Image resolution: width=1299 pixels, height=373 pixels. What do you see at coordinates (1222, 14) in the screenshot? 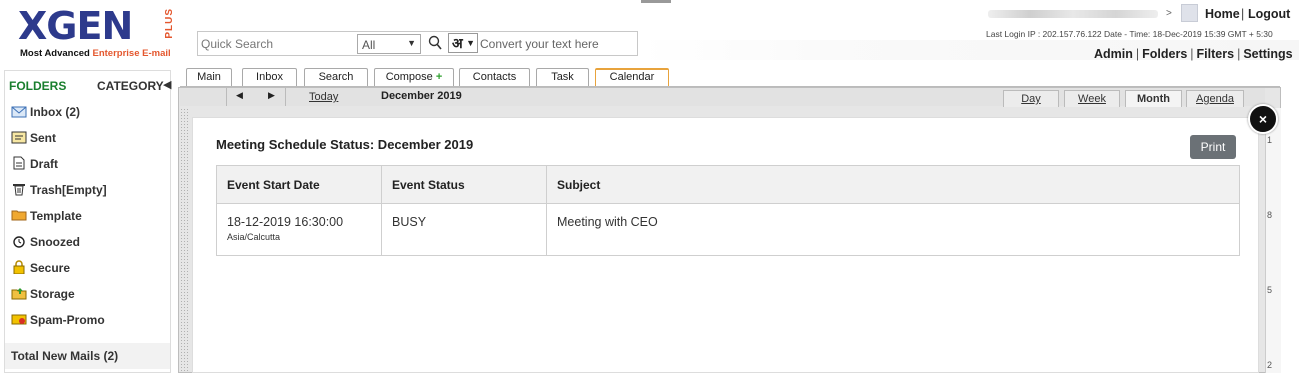
I see `home-link: Home` at bounding box center [1222, 14].